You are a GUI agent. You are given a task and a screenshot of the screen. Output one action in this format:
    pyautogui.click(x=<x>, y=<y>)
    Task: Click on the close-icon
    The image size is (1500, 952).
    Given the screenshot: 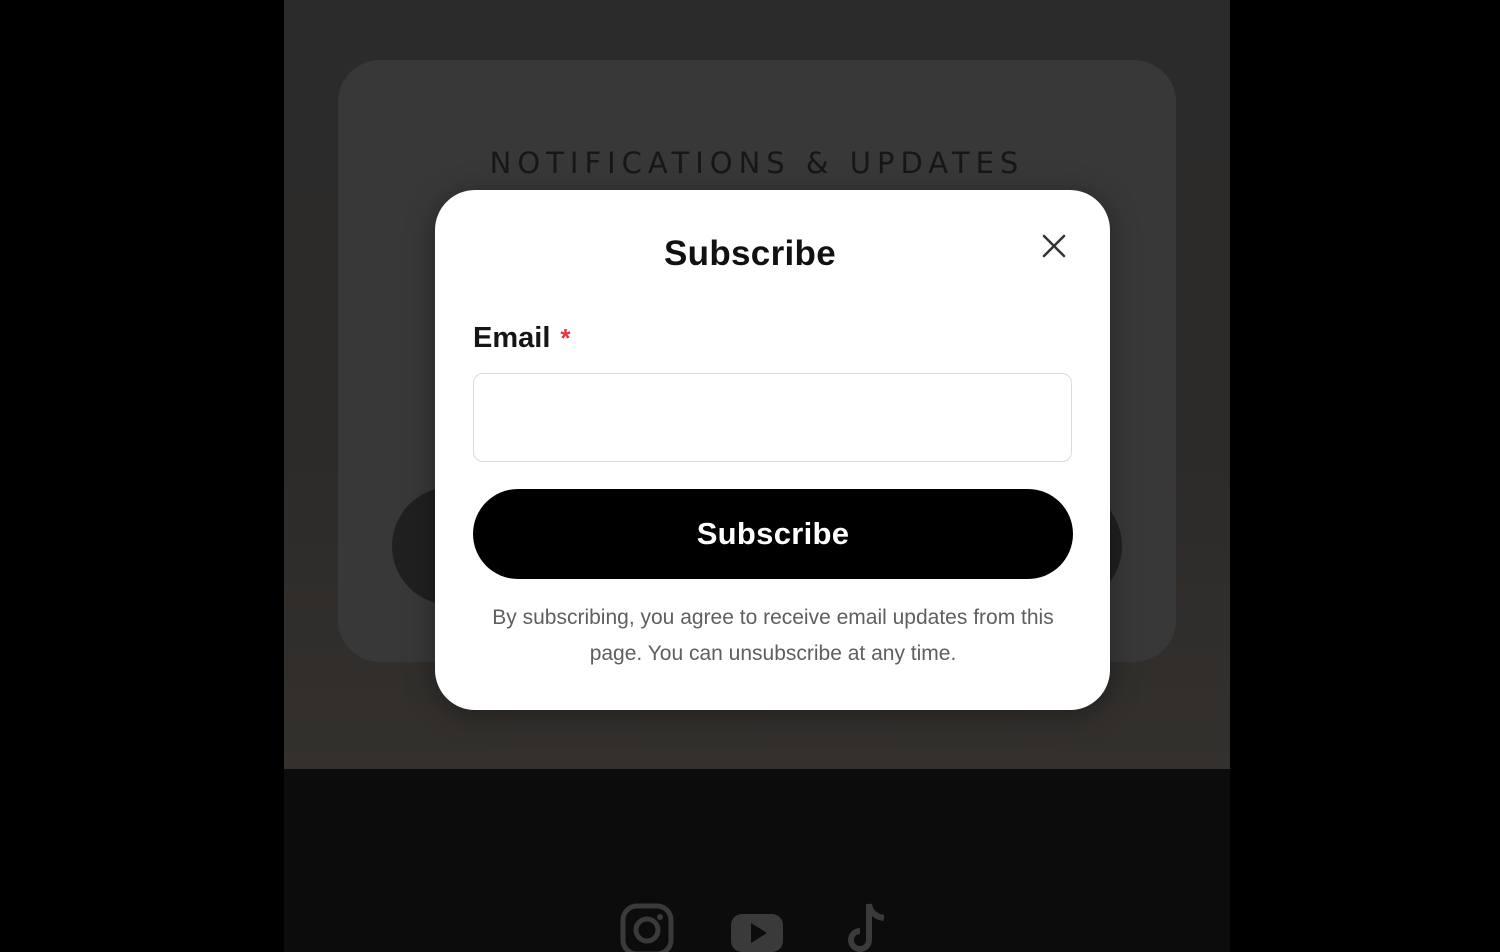 What is the action you would take?
    pyautogui.click(x=1054, y=246)
    